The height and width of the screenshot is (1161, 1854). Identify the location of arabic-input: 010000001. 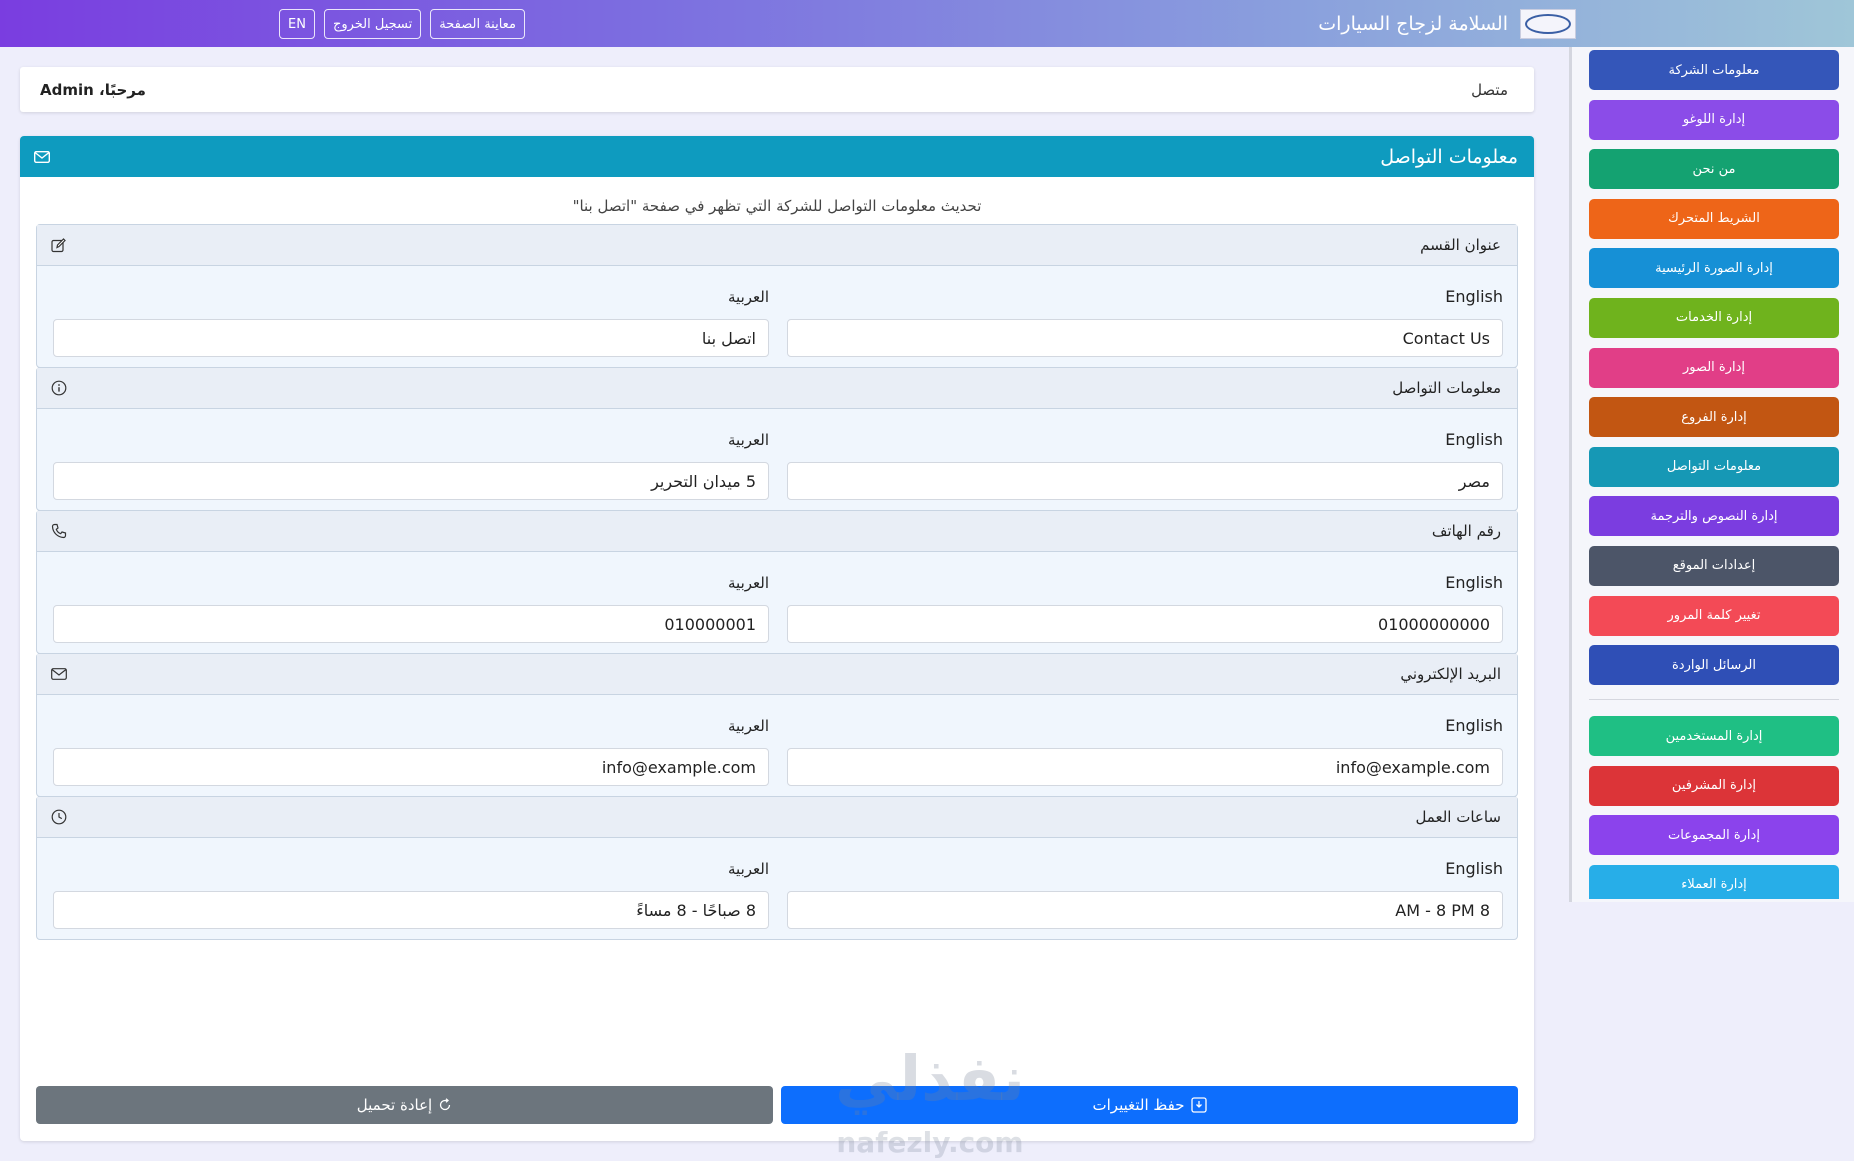
(411, 624).